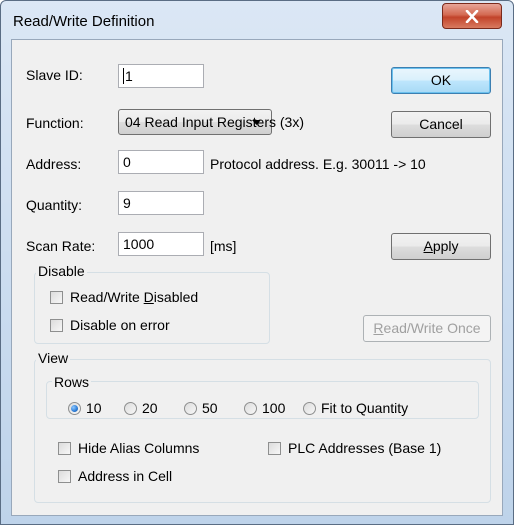 The width and height of the screenshot is (514, 525). What do you see at coordinates (432, 328) in the screenshot?
I see `rwonce-label-post: ead/Write Once` at bounding box center [432, 328].